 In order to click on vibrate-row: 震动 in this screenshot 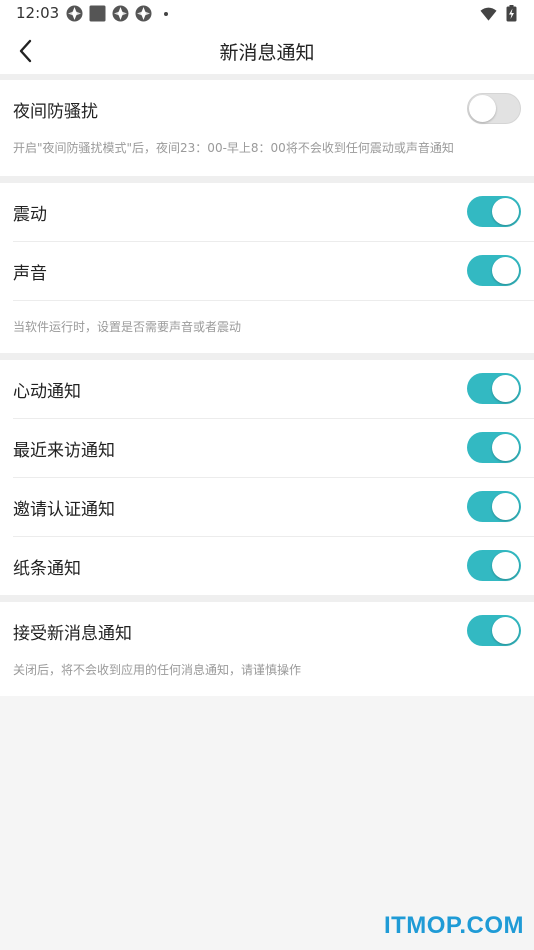, I will do `click(273, 212)`.